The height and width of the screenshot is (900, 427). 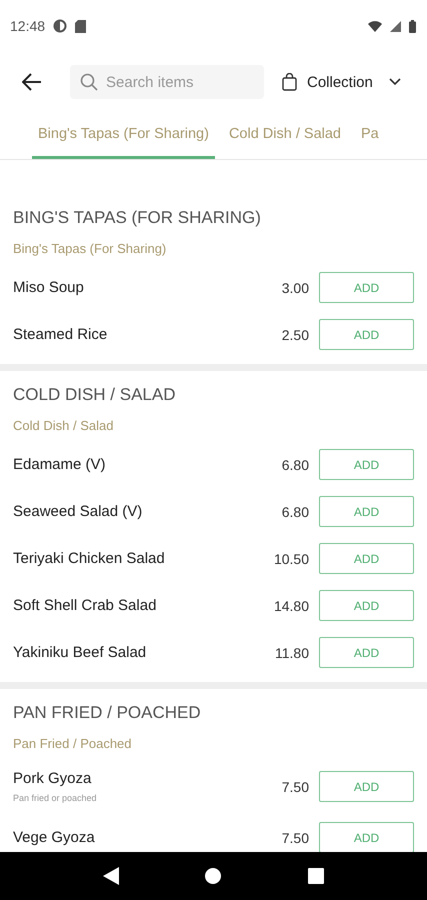 What do you see at coordinates (412, 26) in the screenshot?
I see `battery-icon` at bounding box center [412, 26].